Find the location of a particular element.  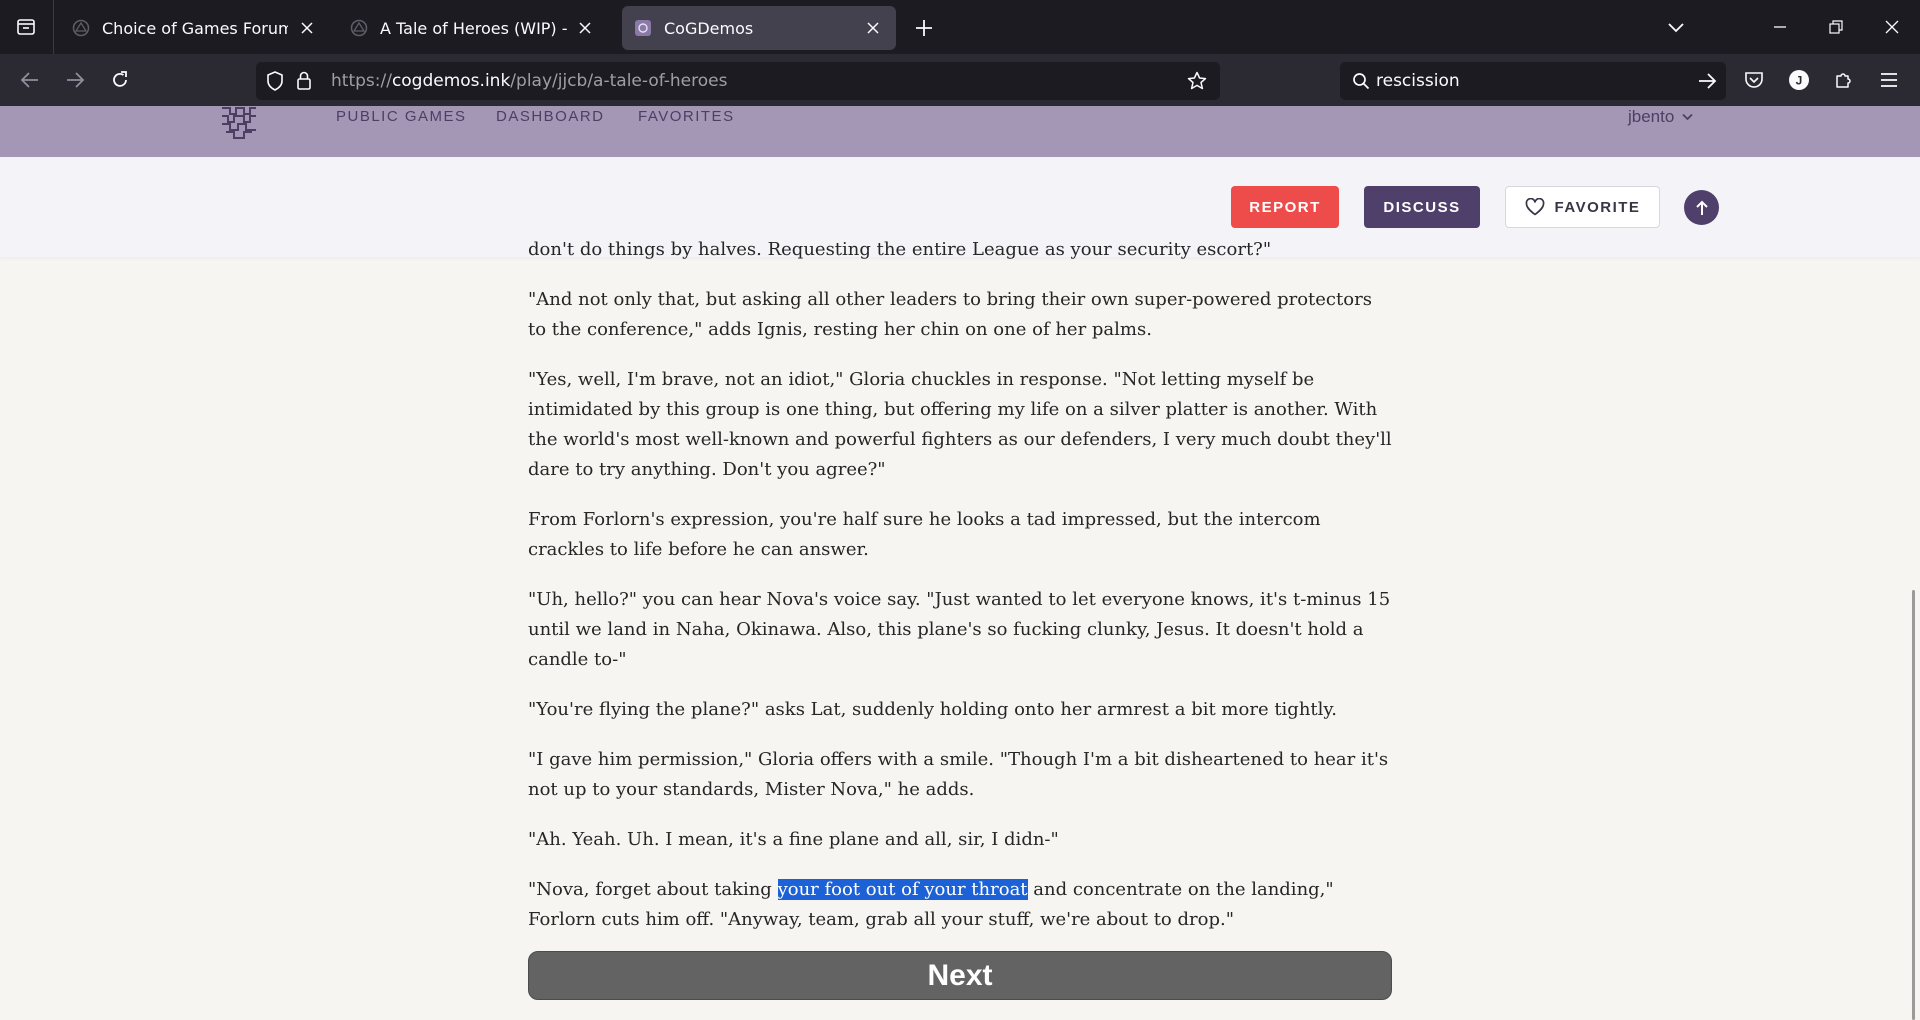

reload-button is located at coordinates (120, 80).